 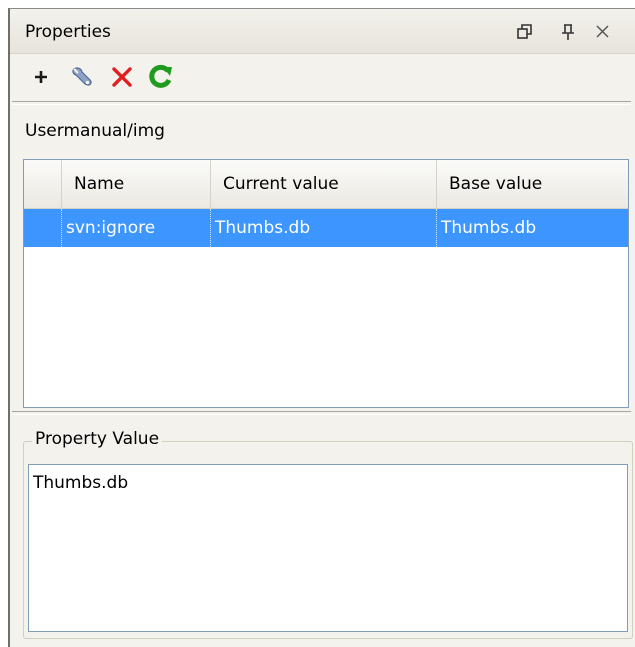 I want to click on plus-icon, so click(x=41, y=77).